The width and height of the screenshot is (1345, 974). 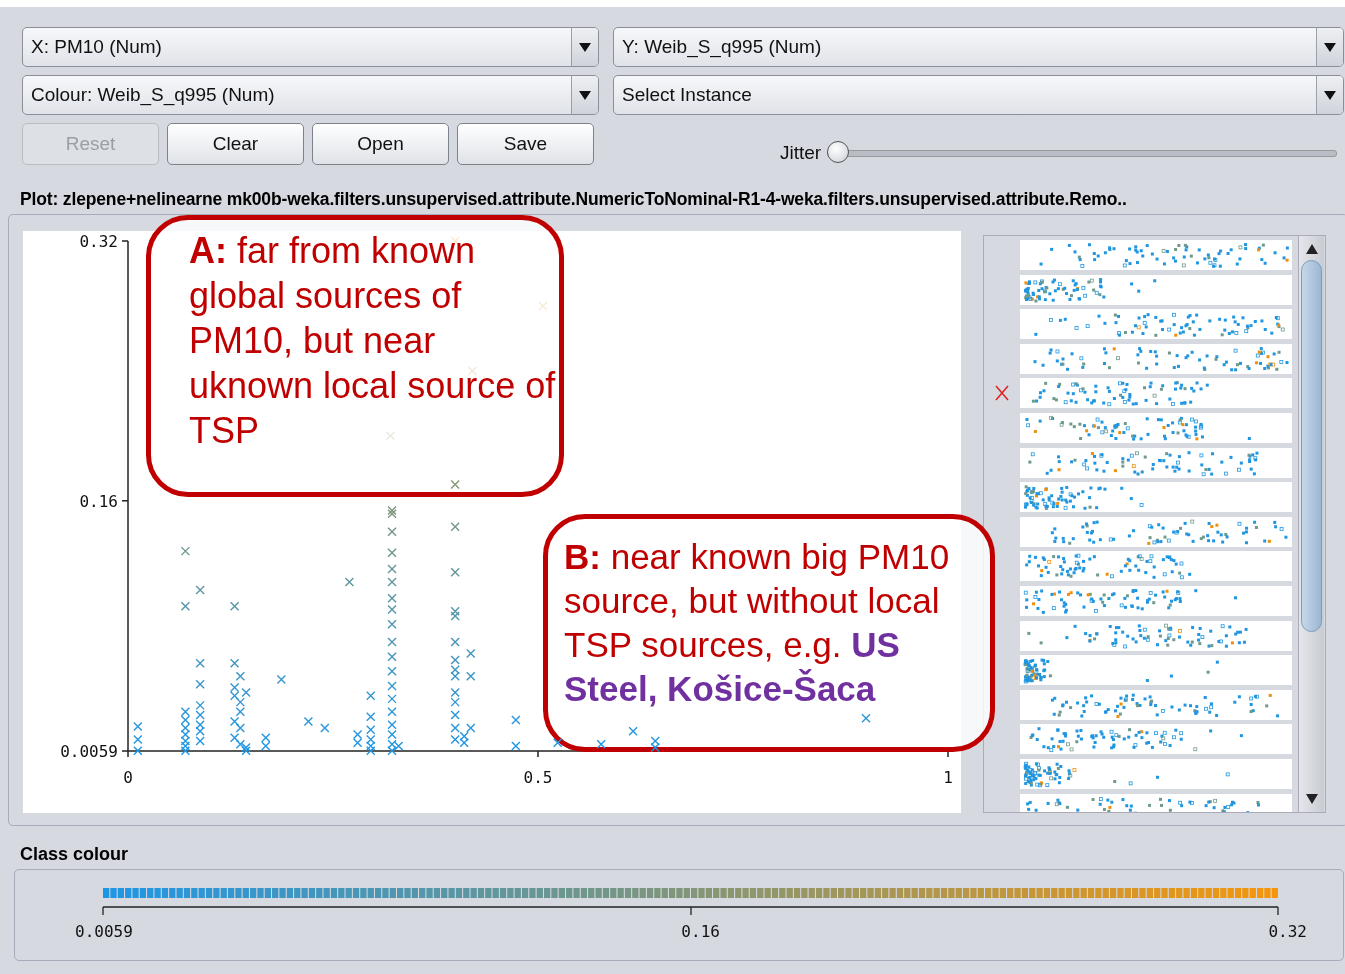 I want to click on class-colour-title: Class colour, so click(x=75, y=854).